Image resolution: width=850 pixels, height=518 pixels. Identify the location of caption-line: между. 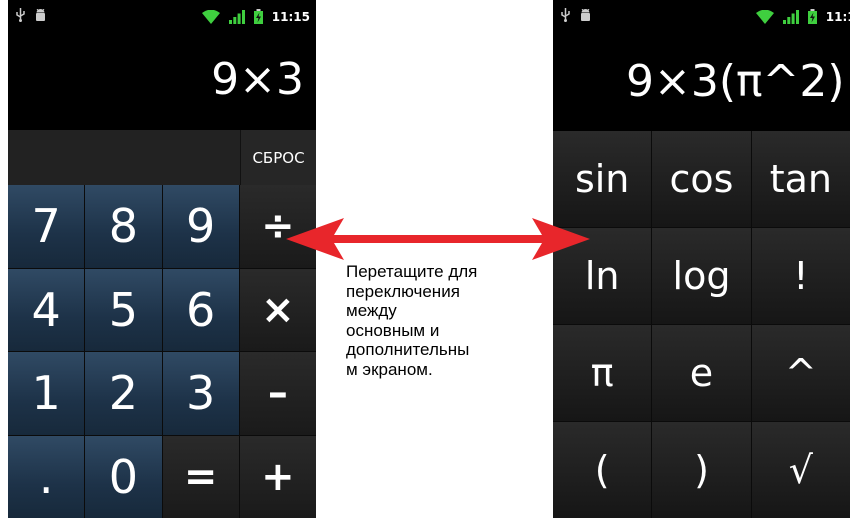
(371, 310).